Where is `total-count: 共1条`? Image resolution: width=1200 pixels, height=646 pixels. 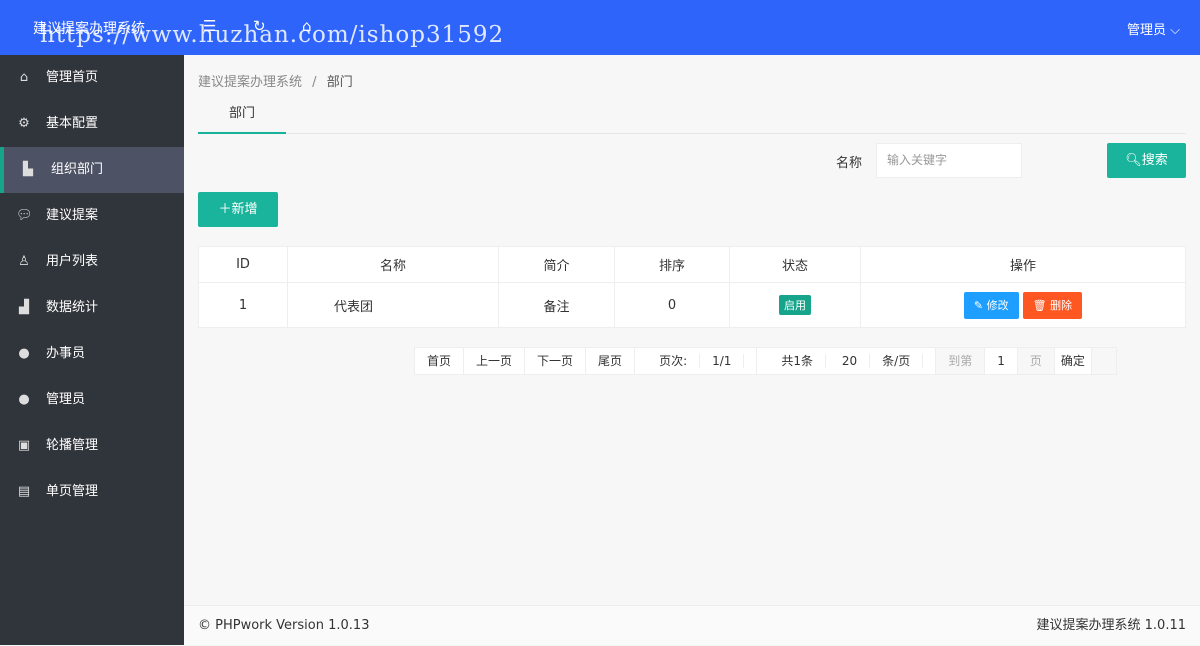
total-count: 共1条 is located at coordinates (798, 361).